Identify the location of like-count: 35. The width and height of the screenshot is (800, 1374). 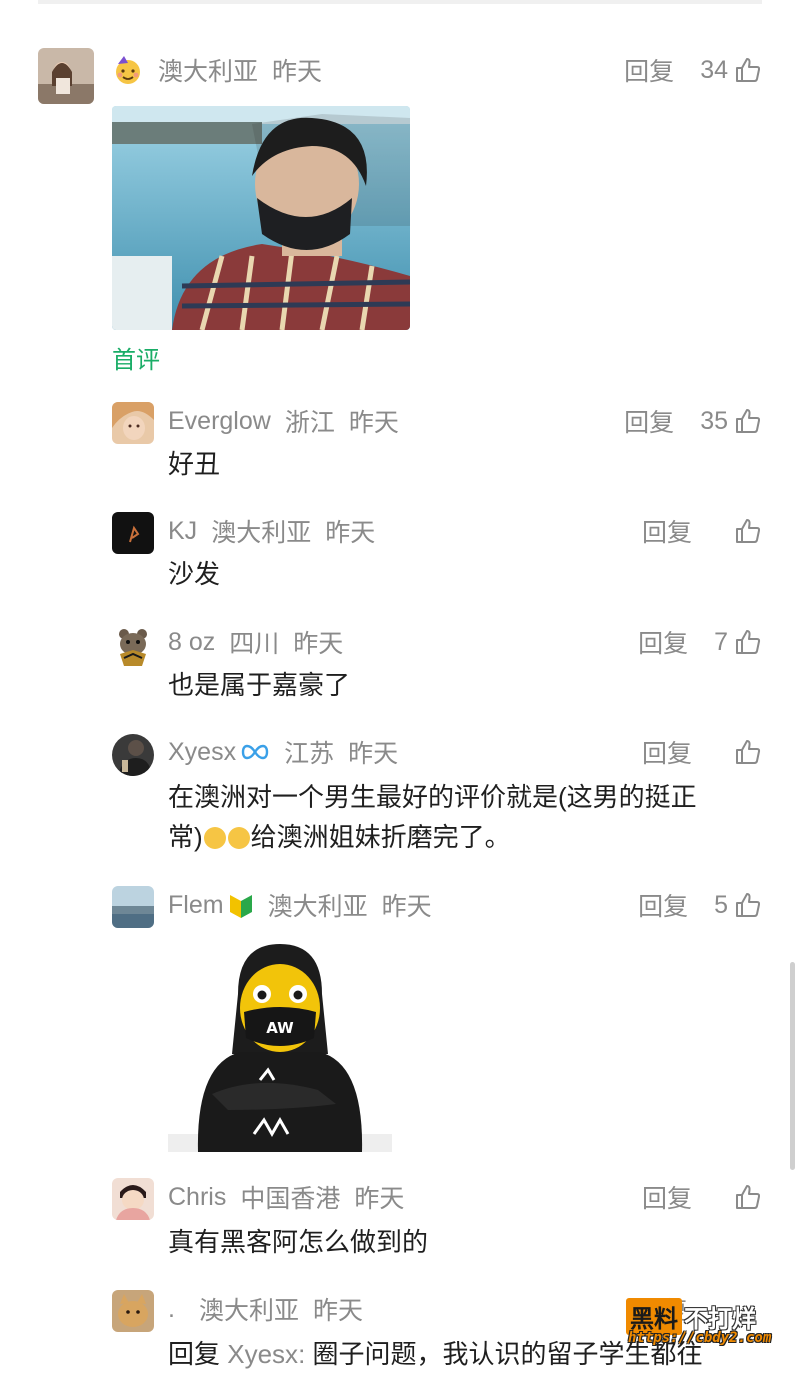
(714, 420).